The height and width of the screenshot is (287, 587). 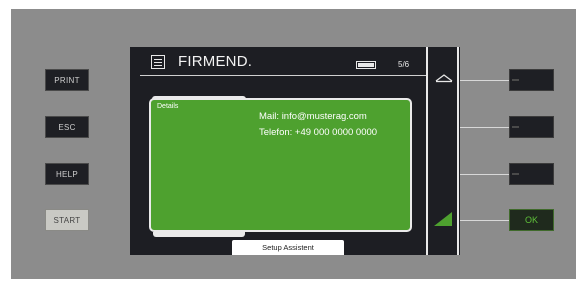 What do you see at coordinates (444, 78) in the screenshot?
I see `scroll-up-icon` at bounding box center [444, 78].